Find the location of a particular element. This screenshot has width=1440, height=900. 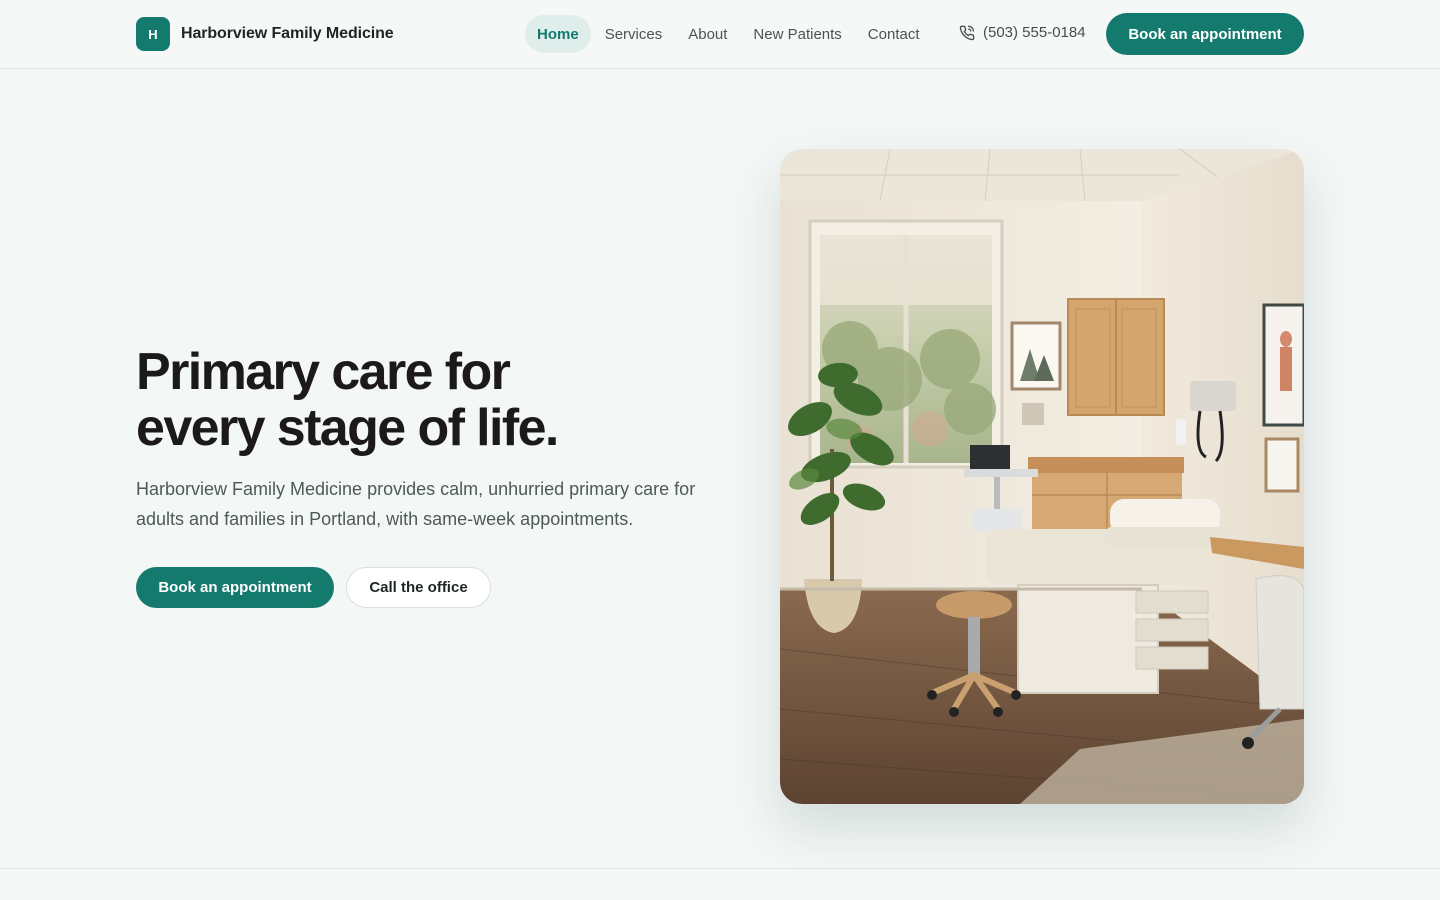

brand-mark: H is located at coordinates (153, 34).